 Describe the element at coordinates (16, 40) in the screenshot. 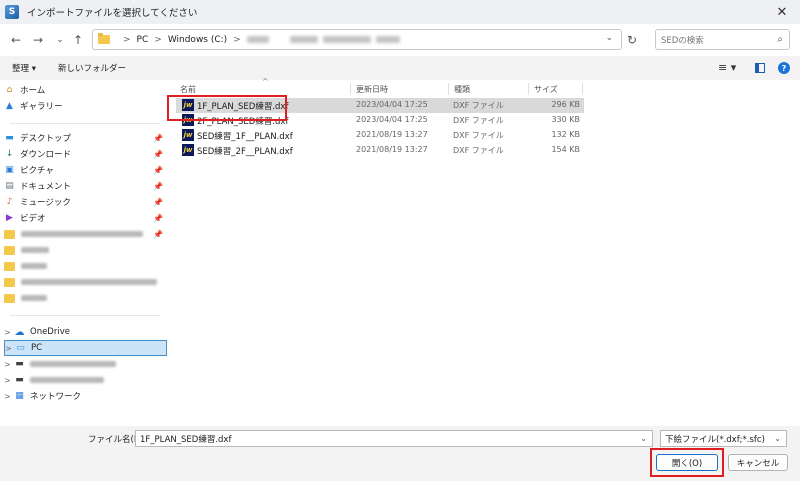

I see `back-arrow-icon: ←` at that location.